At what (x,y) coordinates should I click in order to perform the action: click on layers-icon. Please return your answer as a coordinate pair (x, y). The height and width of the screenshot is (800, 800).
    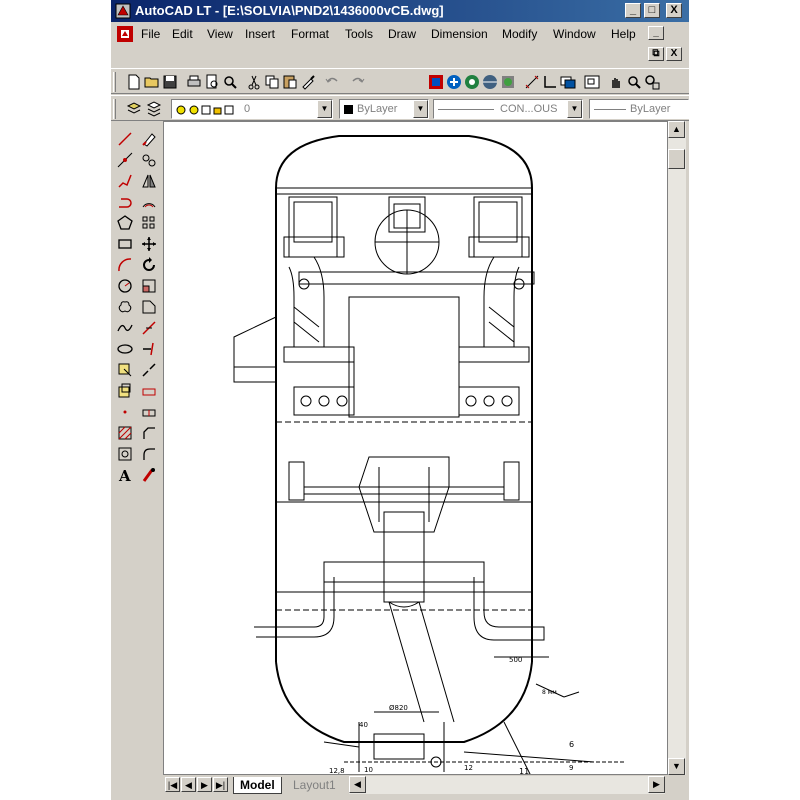
    Looking at the image, I should click on (154, 109).